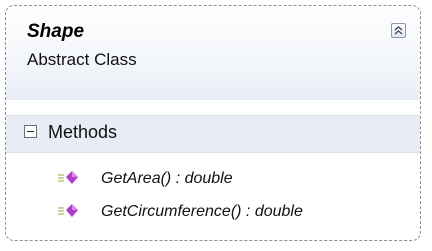 Image resolution: width=432 pixels, height=251 pixels. I want to click on method-signature: GetArea() : double, so click(167, 178).